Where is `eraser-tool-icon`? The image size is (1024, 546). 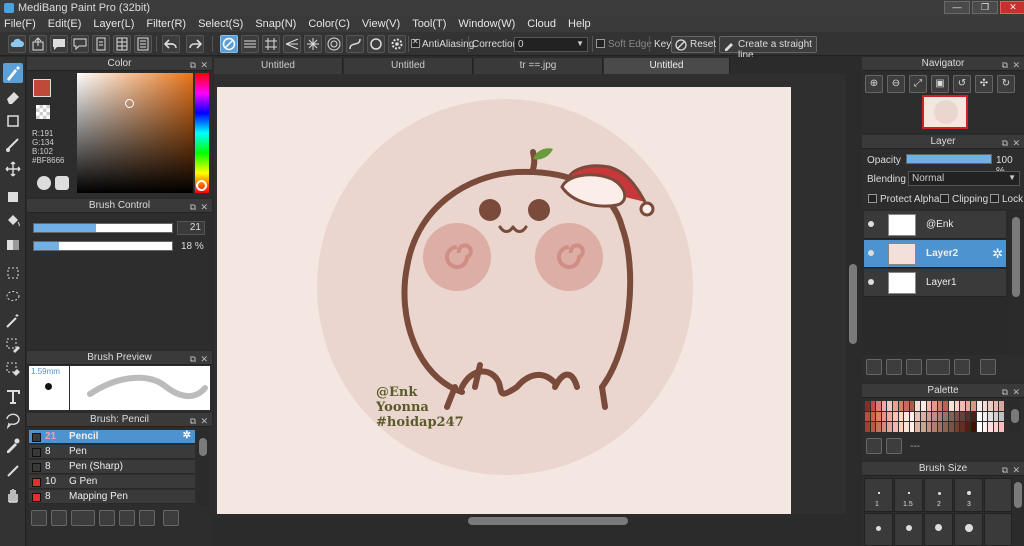
eraser-tool-icon is located at coordinates (13, 97).